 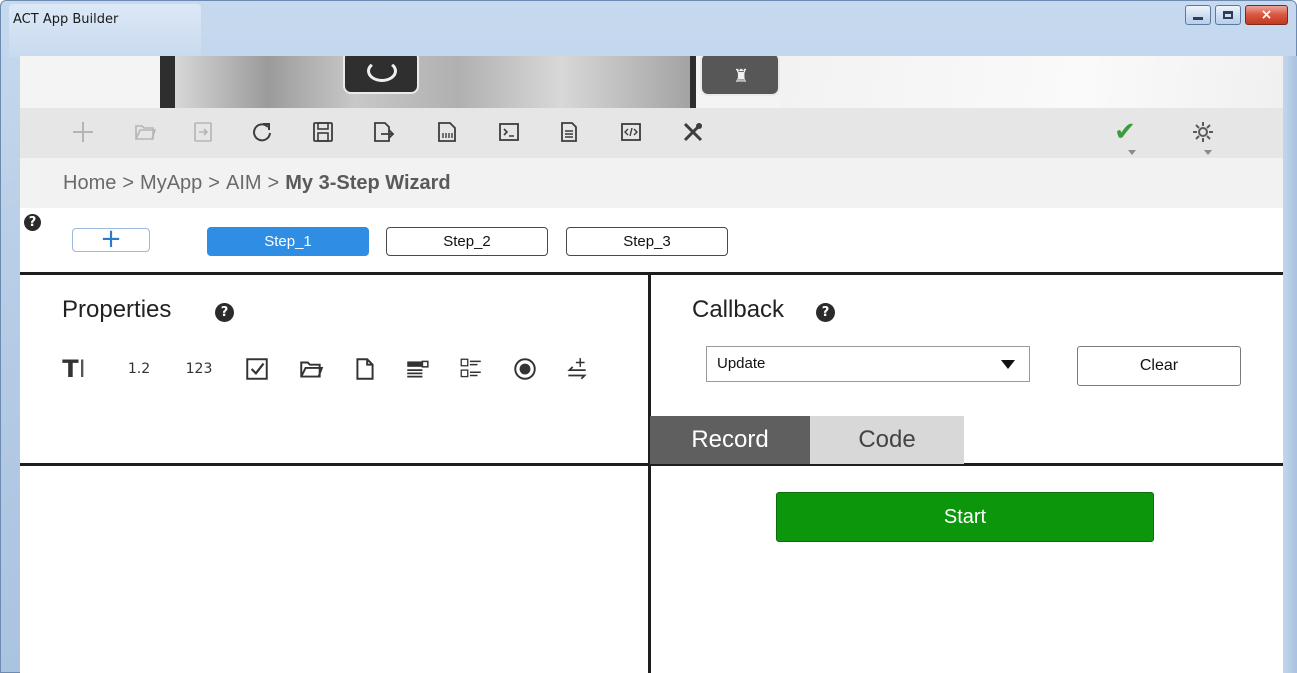 What do you see at coordinates (693, 132) in the screenshot?
I see `tools-icon` at bounding box center [693, 132].